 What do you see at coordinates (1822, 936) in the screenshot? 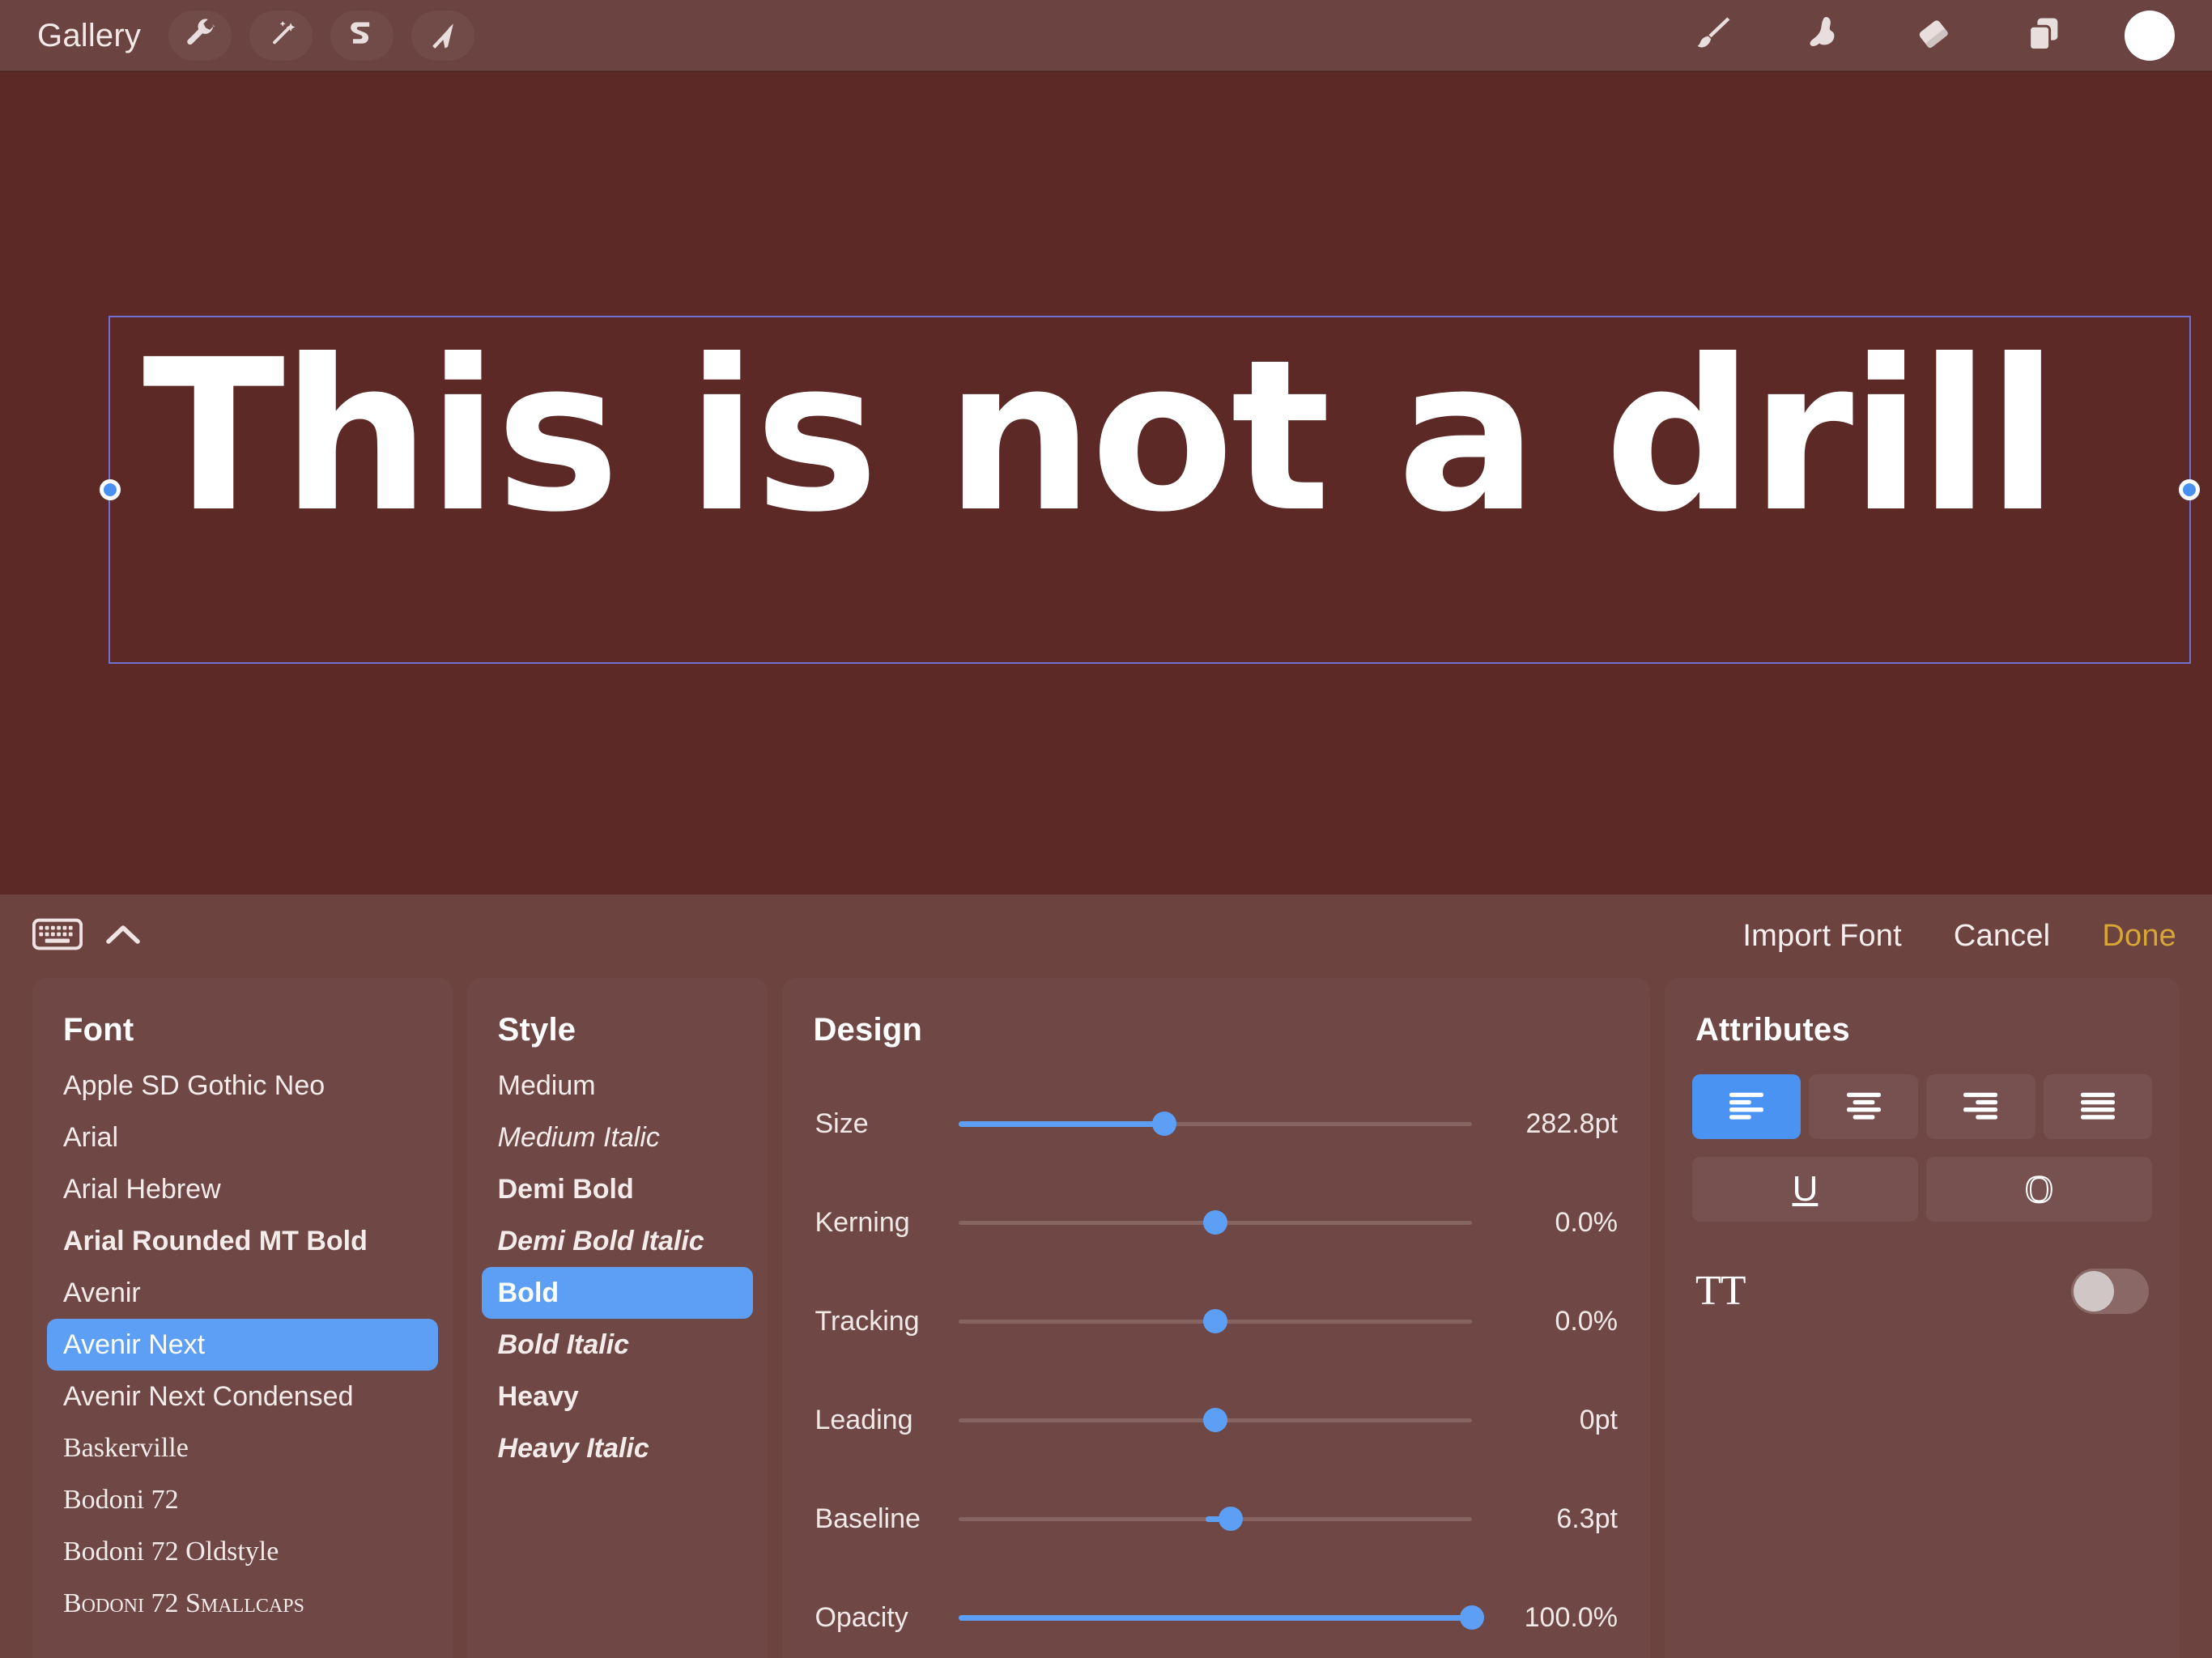
I see `import-font-button: Import Font` at bounding box center [1822, 936].